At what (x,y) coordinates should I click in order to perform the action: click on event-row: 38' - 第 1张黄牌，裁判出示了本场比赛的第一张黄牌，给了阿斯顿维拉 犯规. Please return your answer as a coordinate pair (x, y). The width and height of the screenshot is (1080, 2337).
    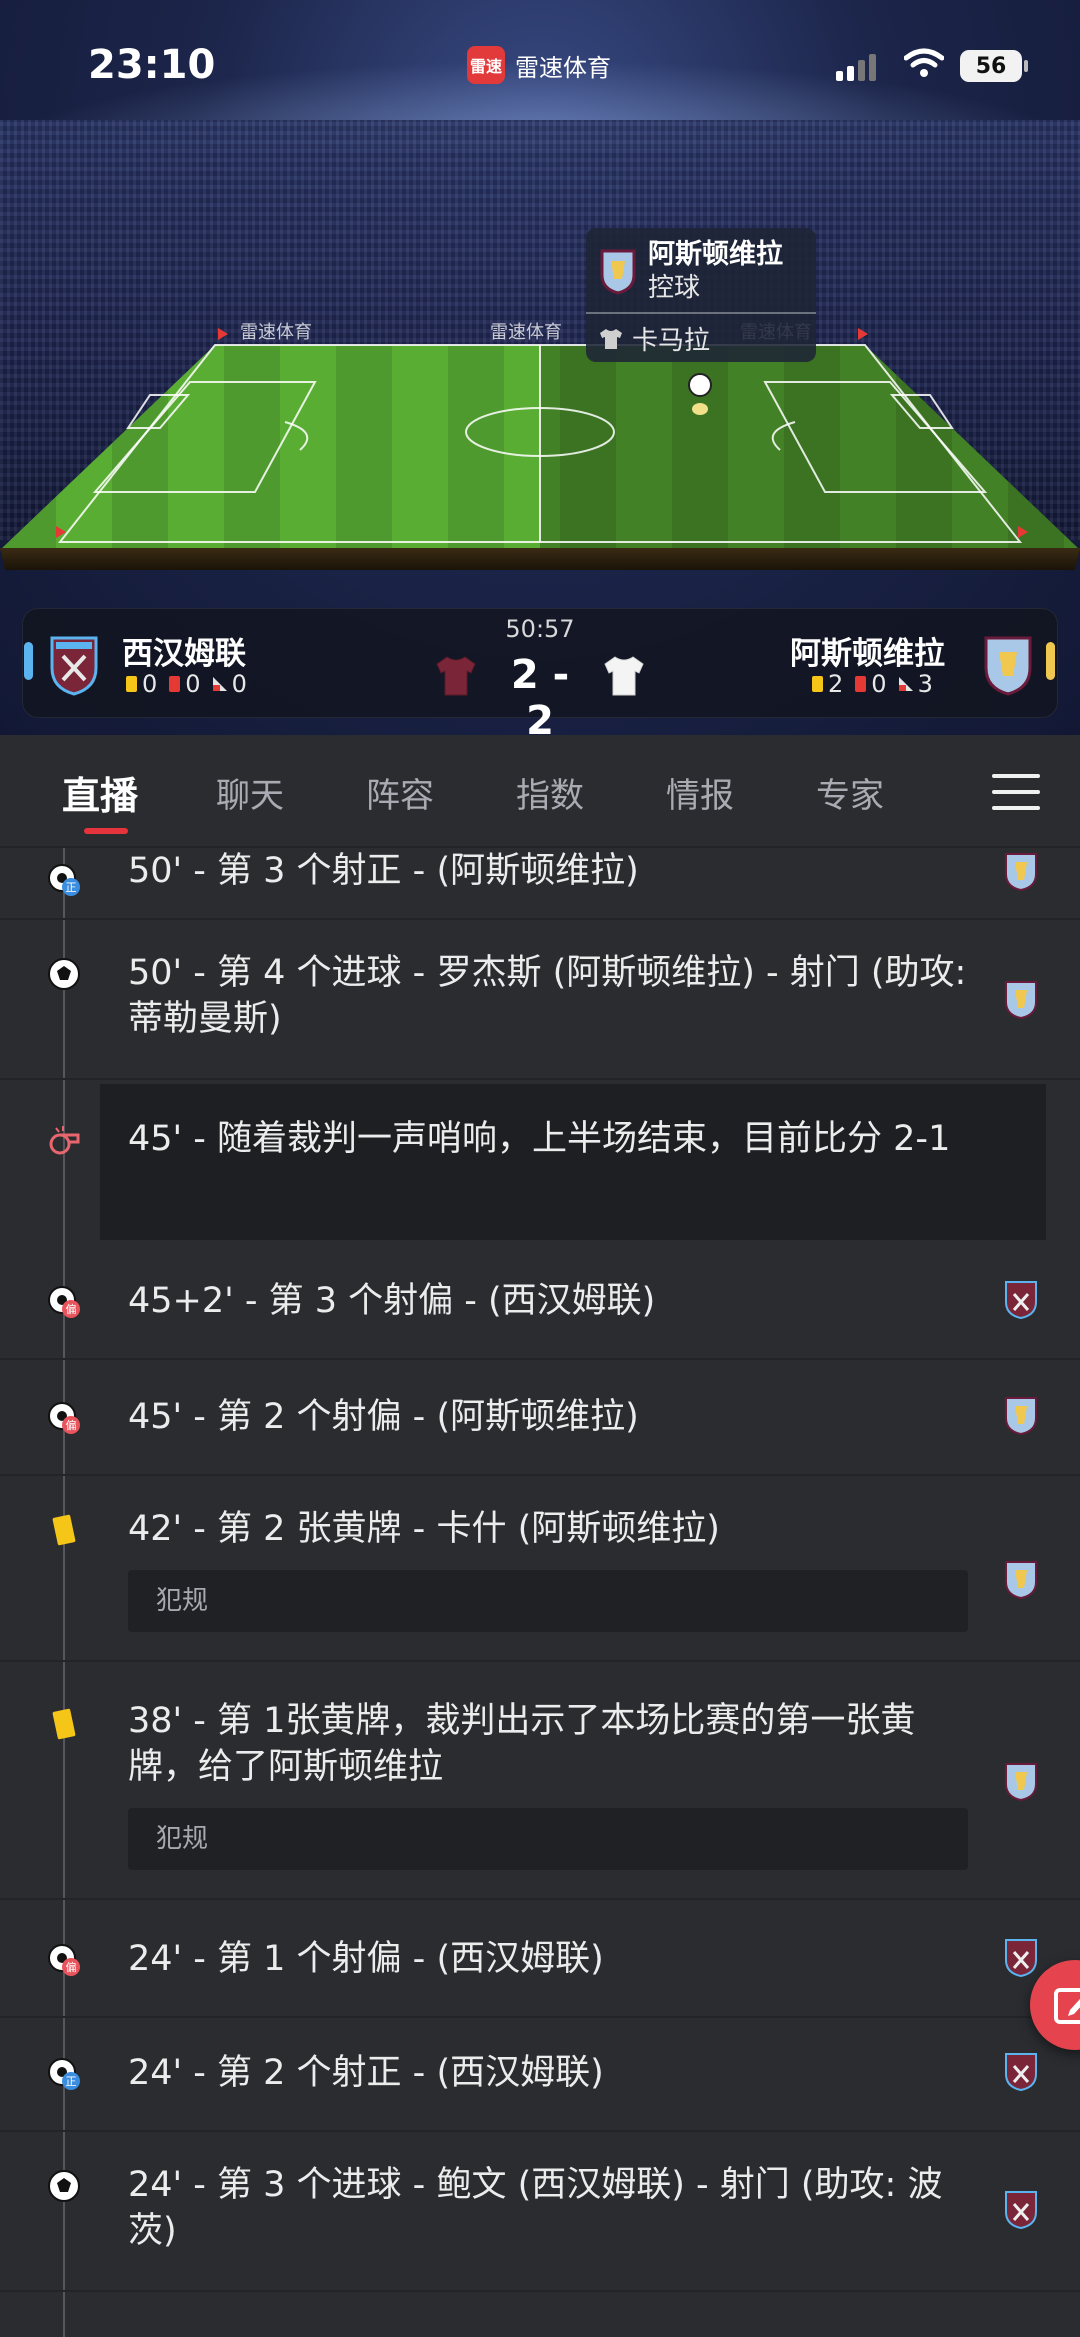
    Looking at the image, I should click on (540, 1781).